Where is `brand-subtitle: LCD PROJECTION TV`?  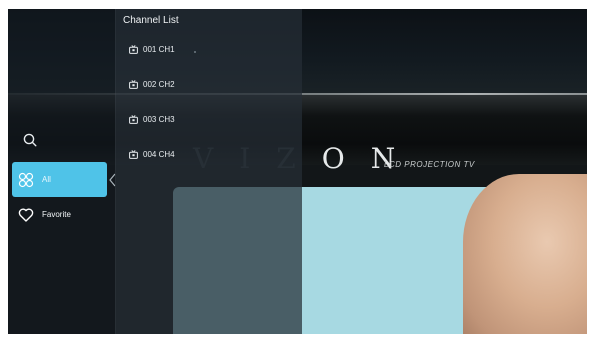
brand-subtitle: LCD PROJECTION TV is located at coordinates (429, 164).